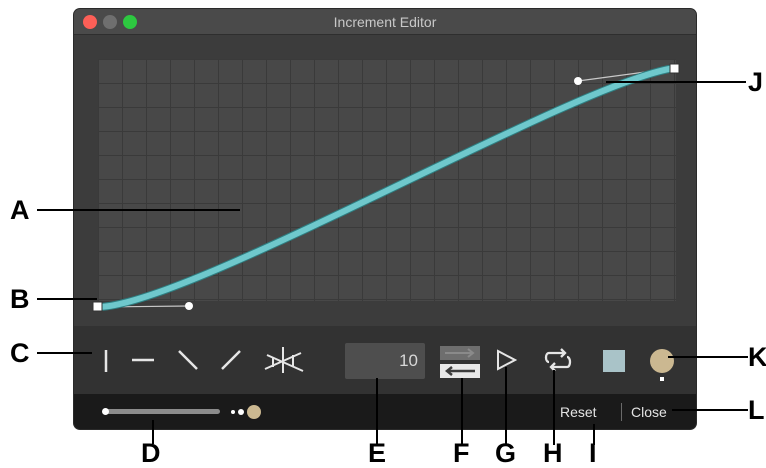  I want to click on selected-indicator, so click(662, 379).